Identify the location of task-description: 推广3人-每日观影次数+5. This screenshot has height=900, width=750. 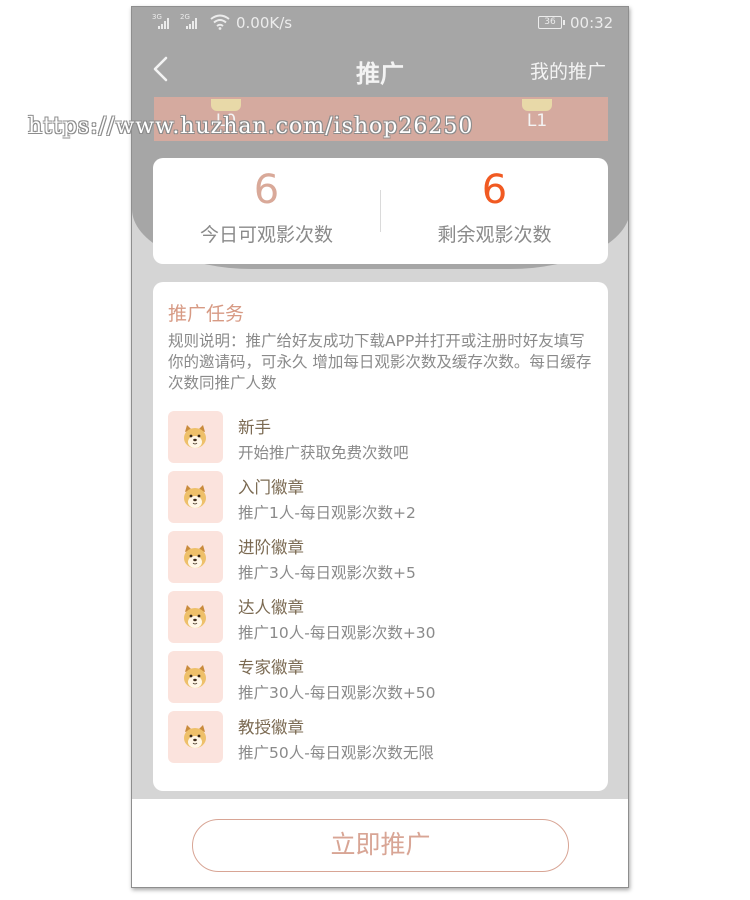
(327, 573).